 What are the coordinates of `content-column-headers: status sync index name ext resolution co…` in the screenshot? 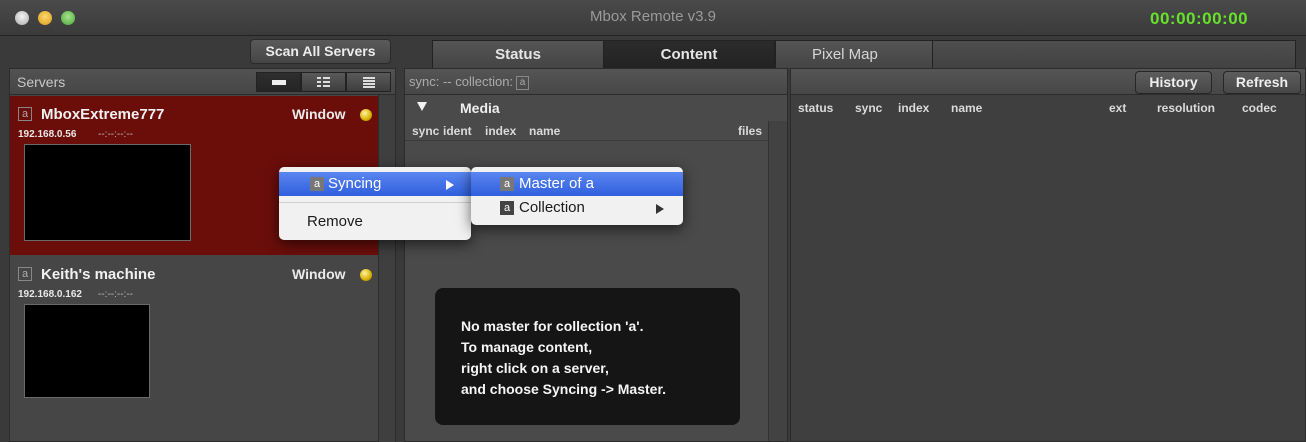 It's located at (1048, 108).